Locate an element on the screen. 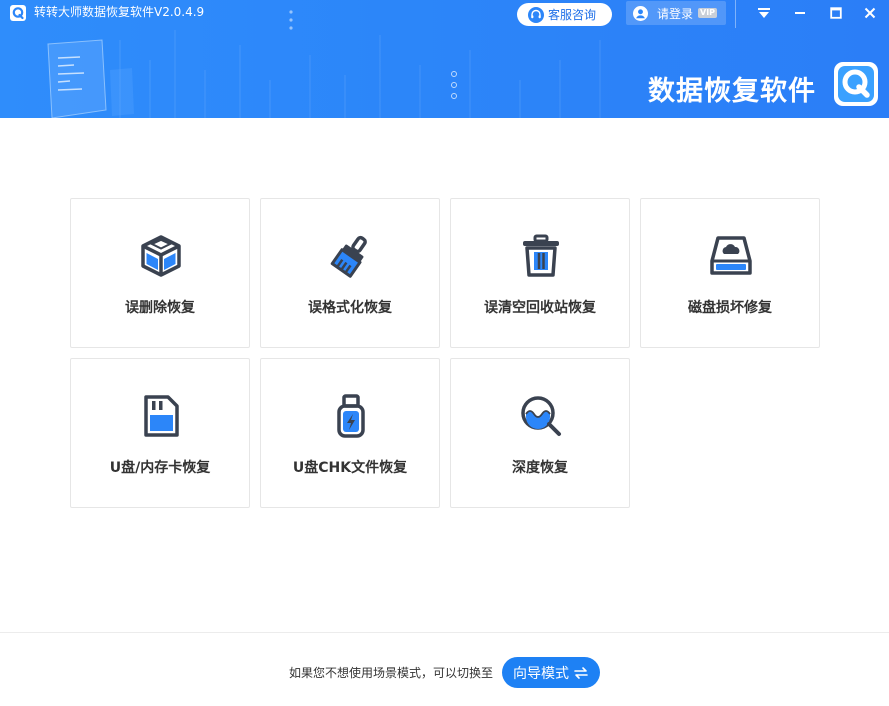 This screenshot has width=889, height=706. app-logo-icon is located at coordinates (18, 13).